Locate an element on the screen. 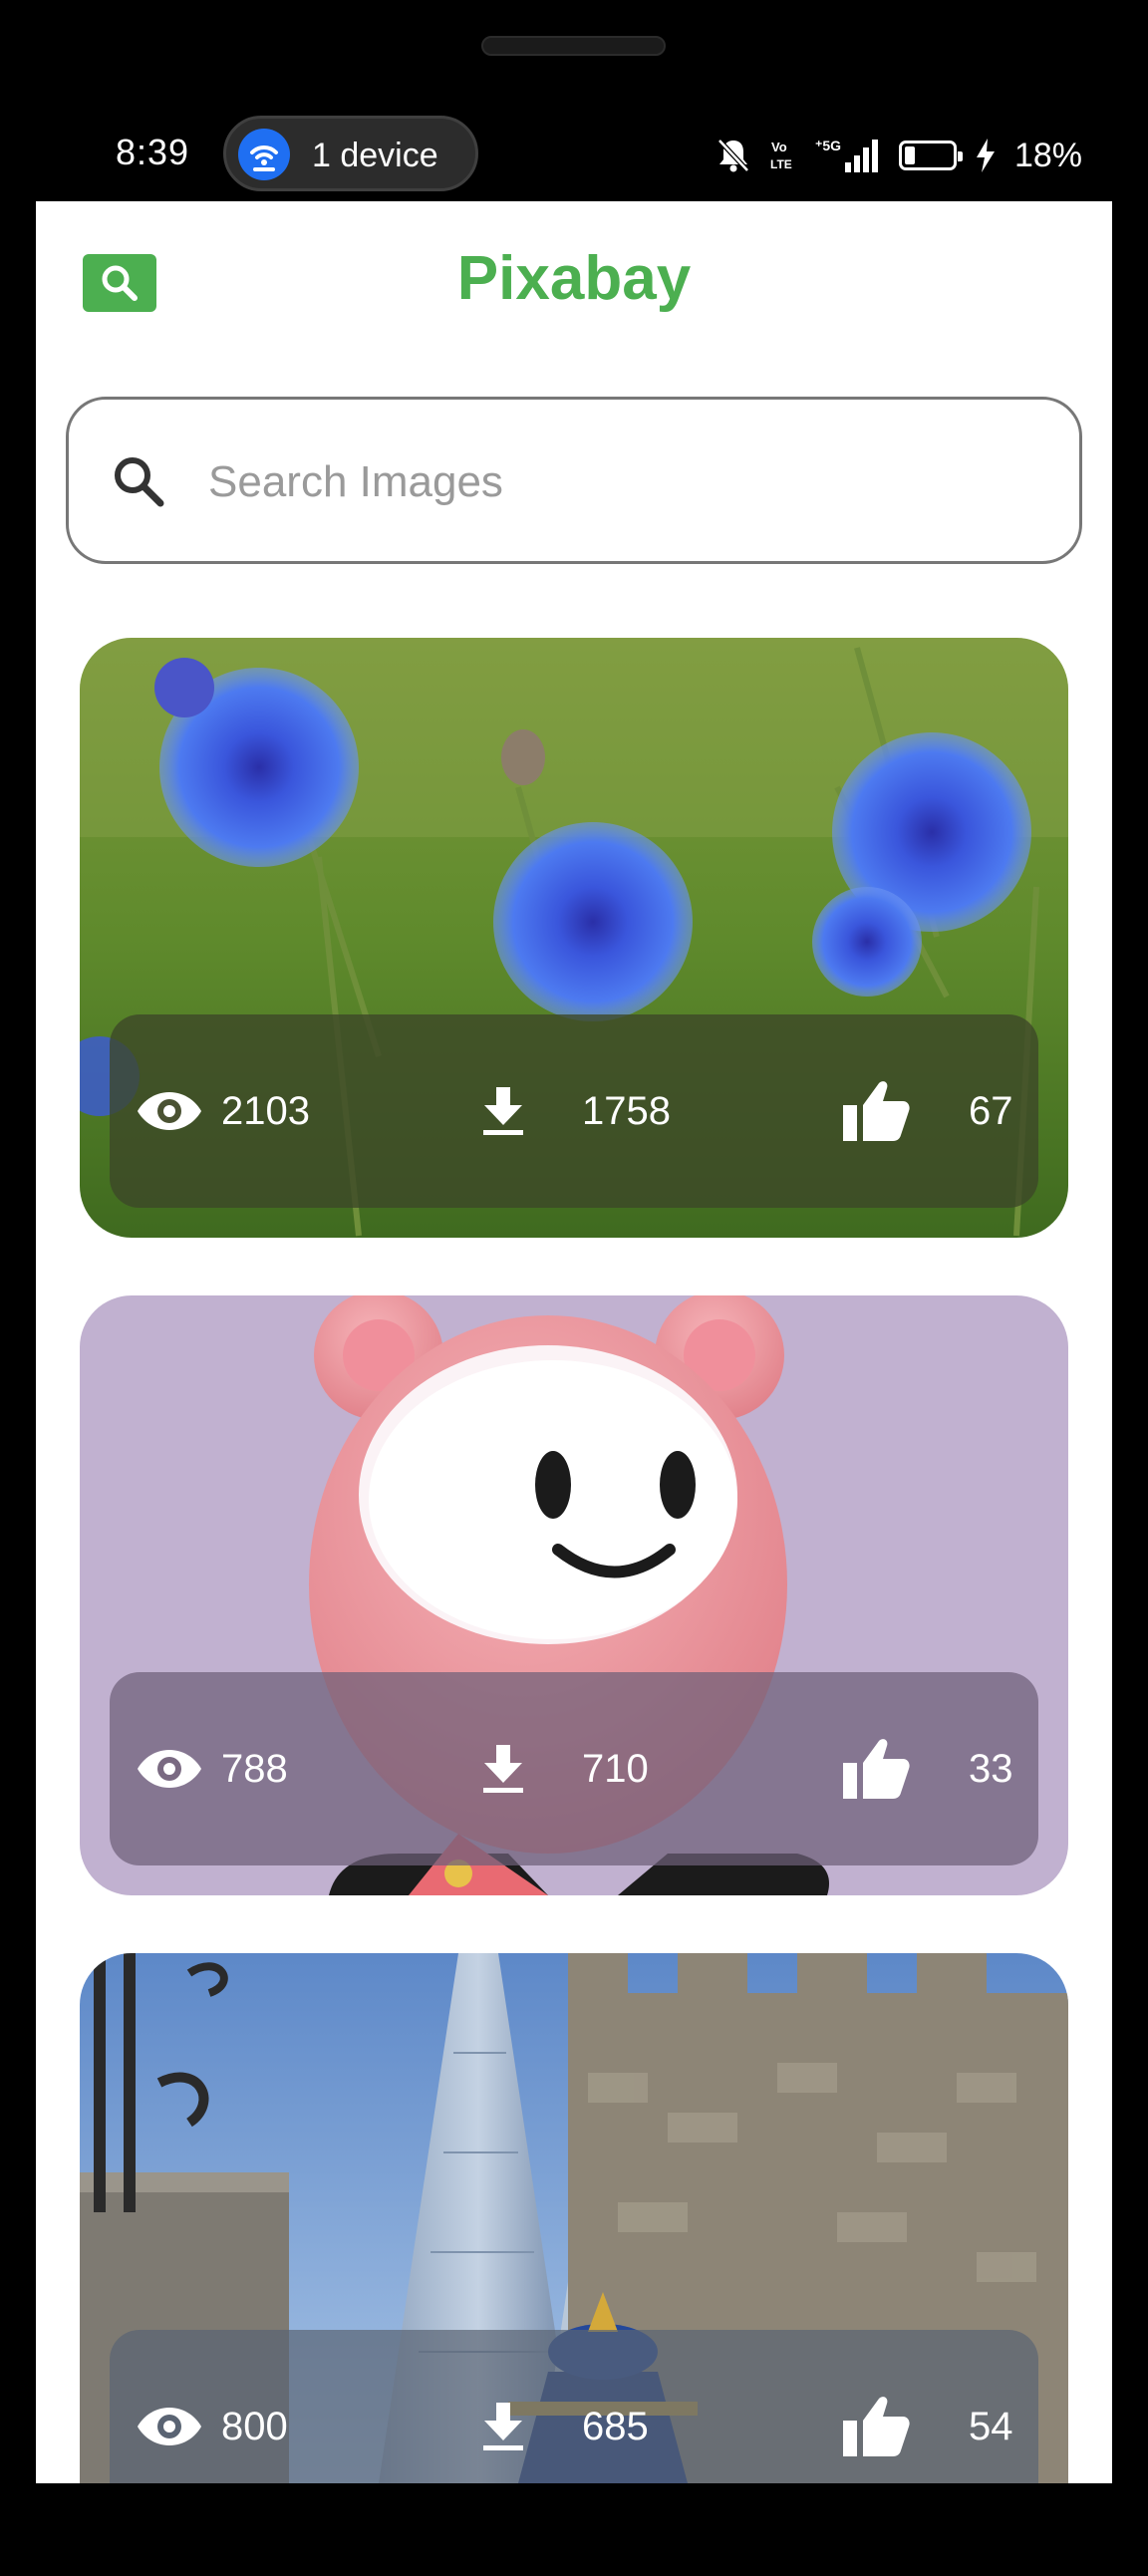 The image size is (1148, 2576). volte-icon: Vo LTE is located at coordinates (781, 155).